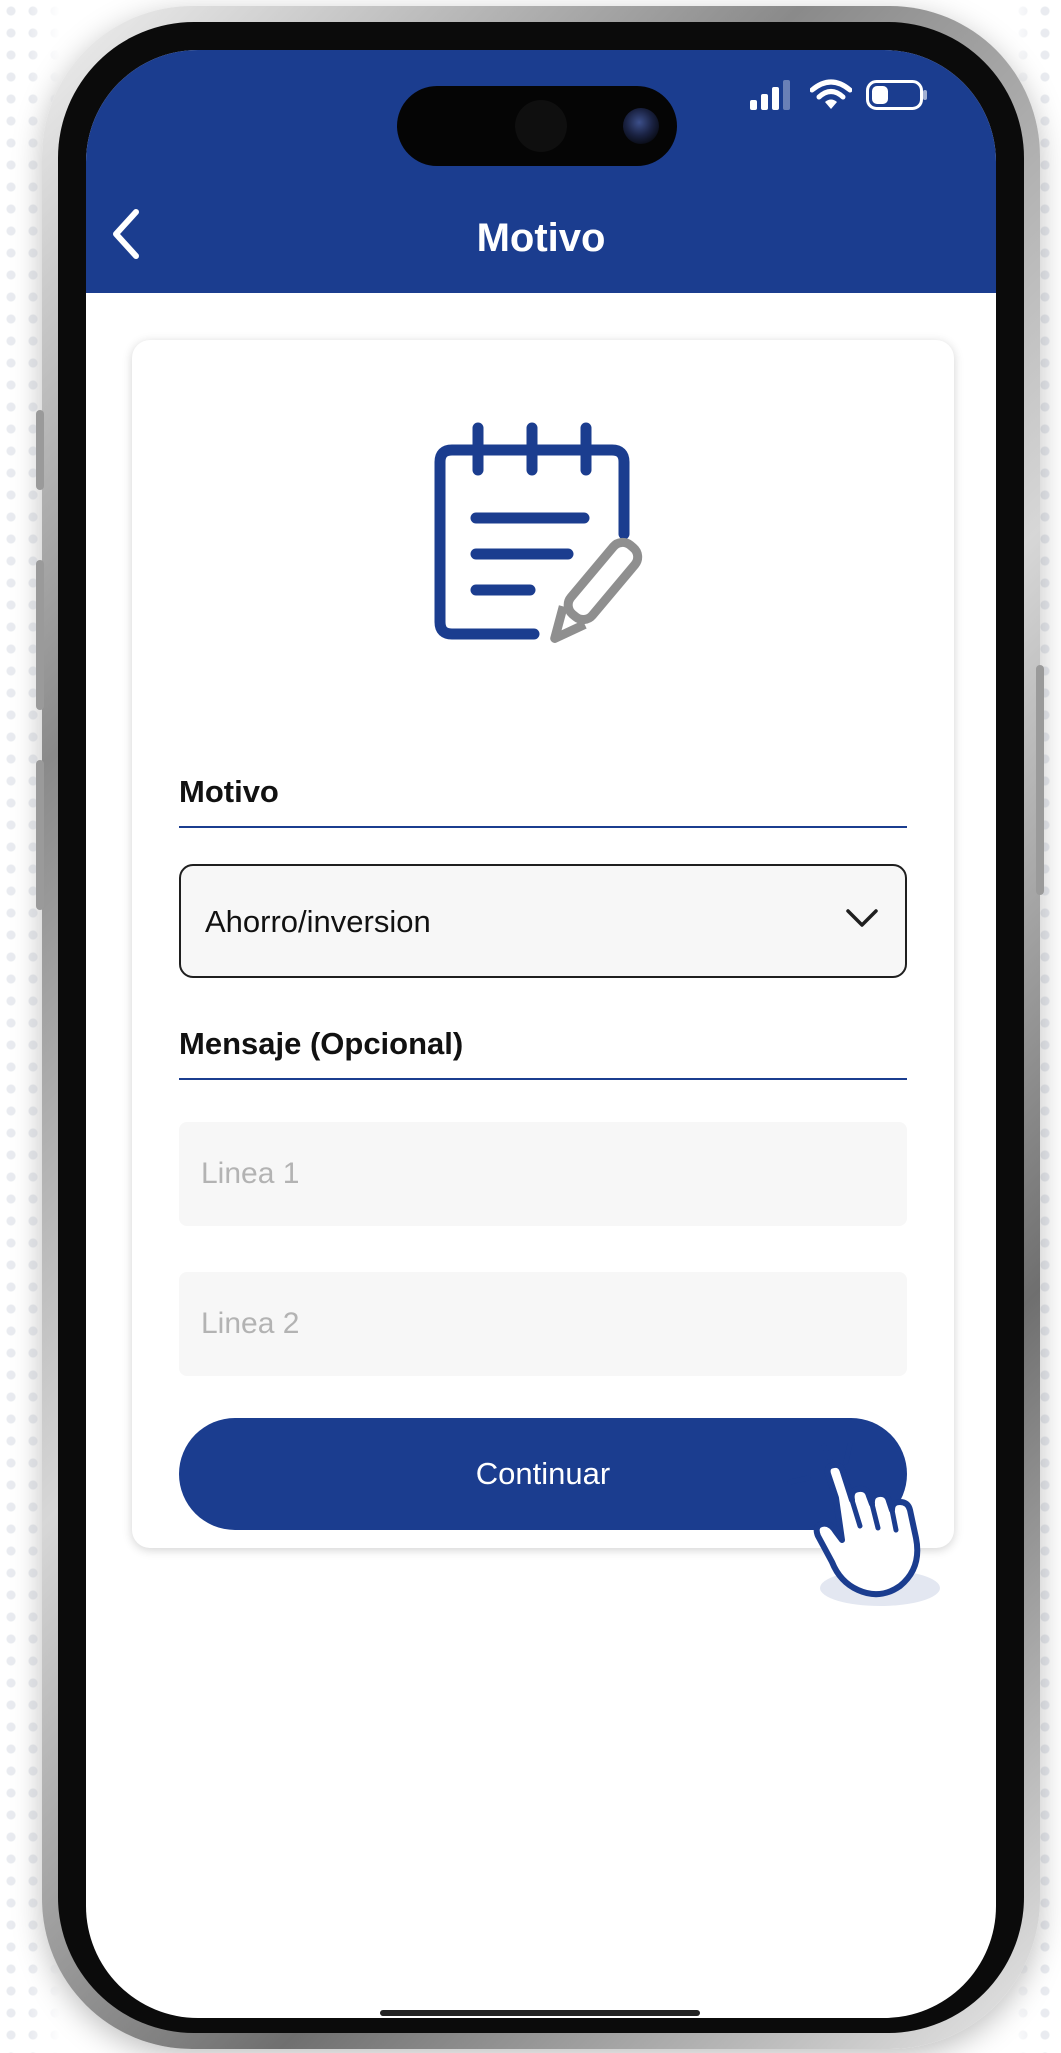  Describe the element at coordinates (543, 827) in the screenshot. I see `motivo-divider` at that location.